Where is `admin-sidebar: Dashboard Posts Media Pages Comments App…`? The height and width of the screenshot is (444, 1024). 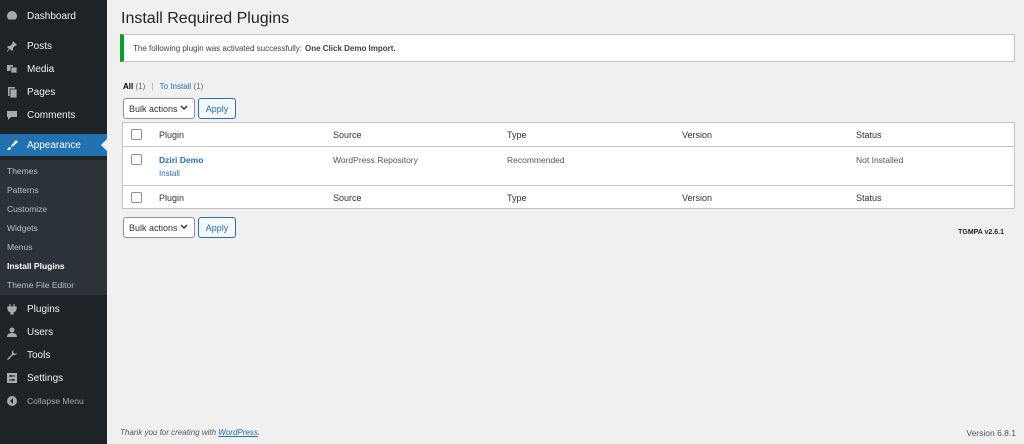 admin-sidebar: Dashboard Posts Media Pages Comments App… is located at coordinates (53, 222).